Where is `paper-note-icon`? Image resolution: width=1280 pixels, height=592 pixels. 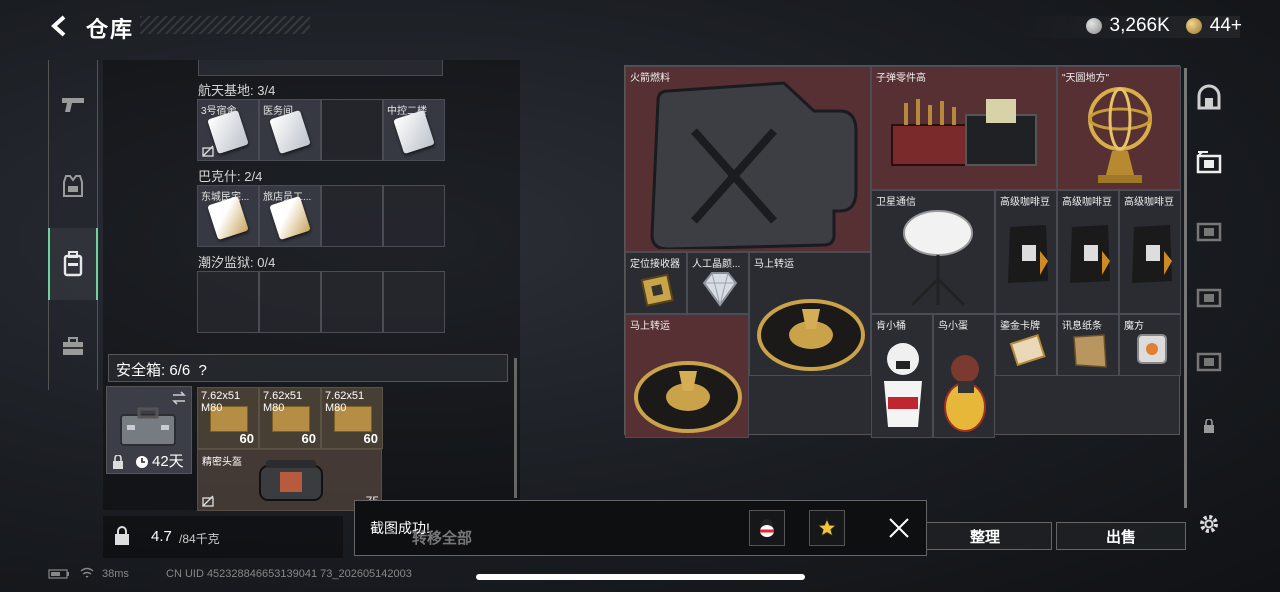 paper-note-icon is located at coordinates (1090, 351).